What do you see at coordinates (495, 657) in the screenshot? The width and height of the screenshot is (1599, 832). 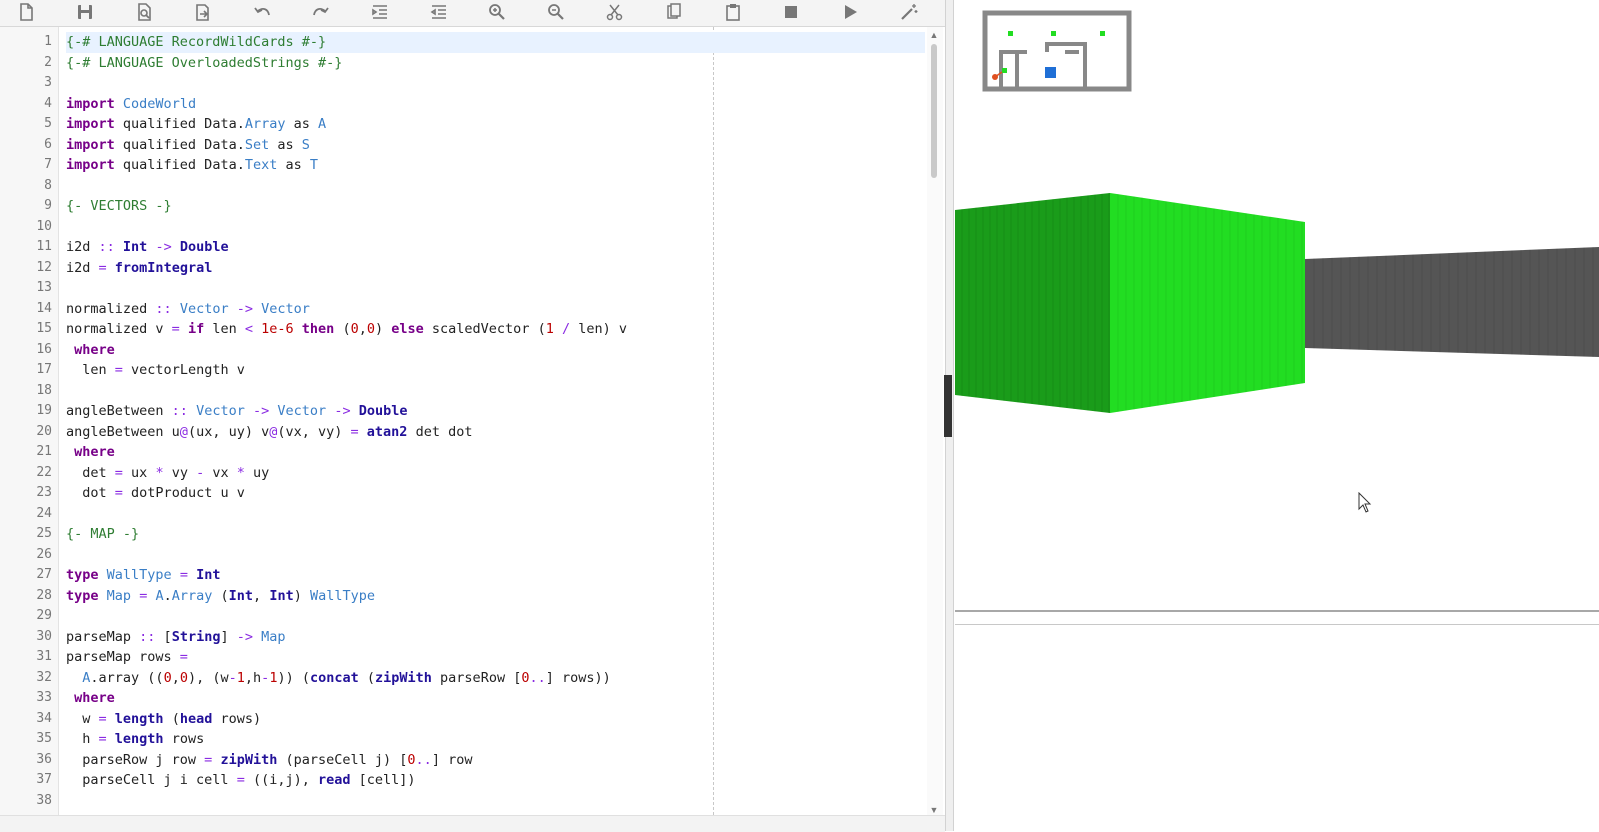 I see `code-line: parseMap rows =` at bounding box center [495, 657].